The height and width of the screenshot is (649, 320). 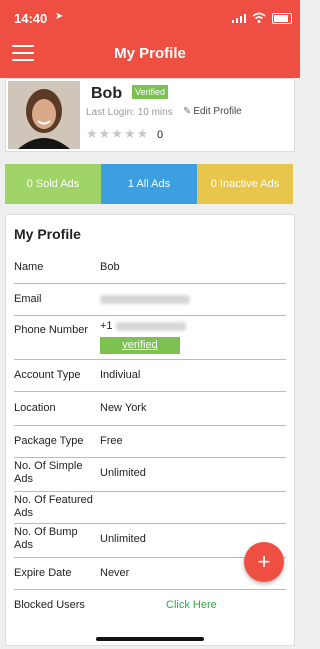 I want to click on app-header: 14:40 ➤ My Profile, so click(x=150, y=39).